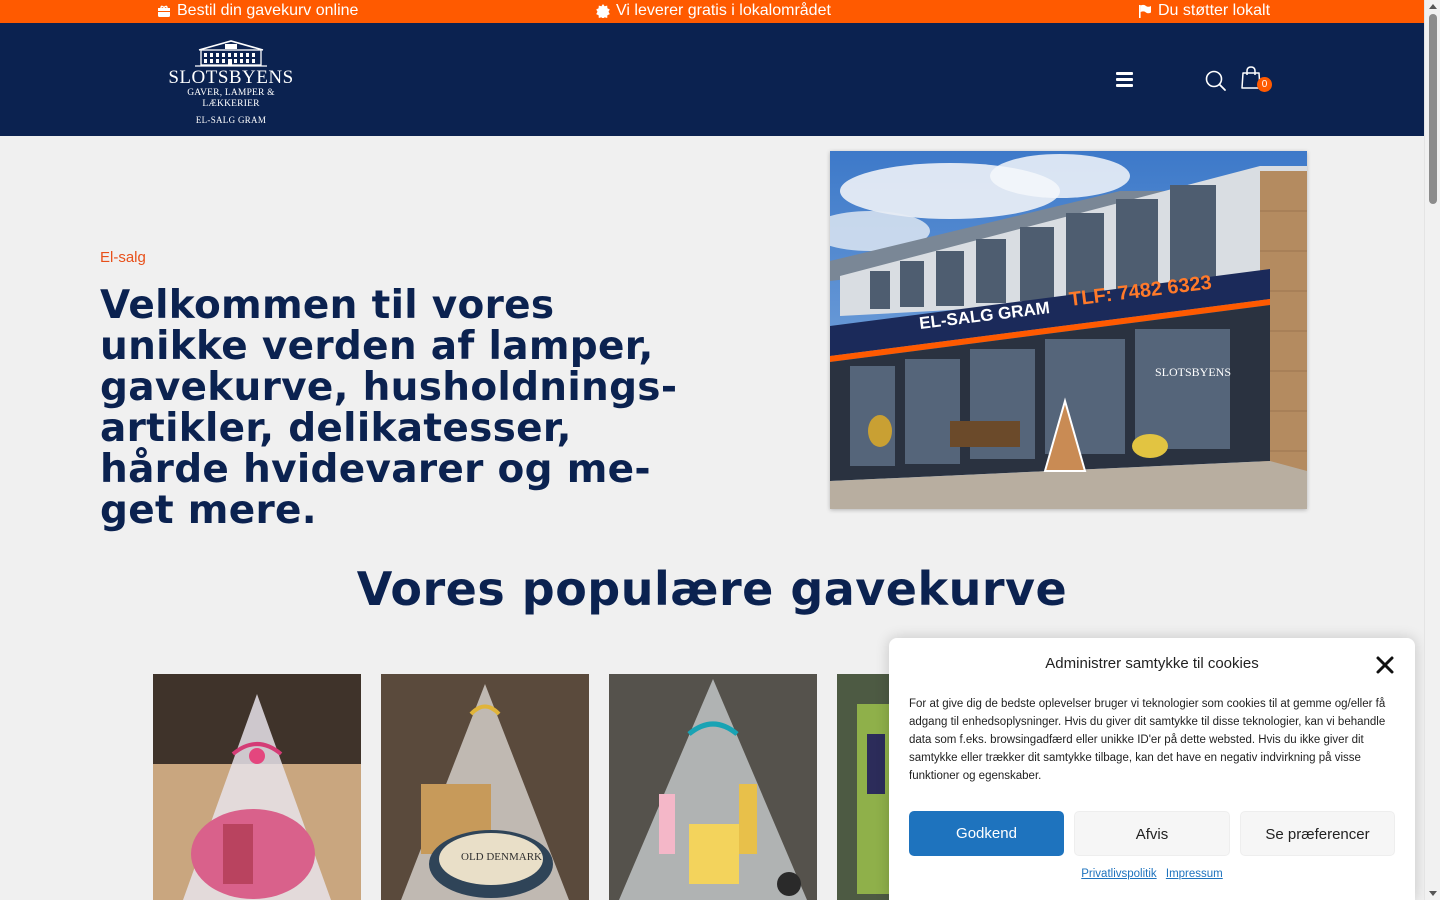  What do you see at coordinates (123, 257) in the screenshot?
I see `hero-eyebrow: El-salg` at bounding box center [123, 257].